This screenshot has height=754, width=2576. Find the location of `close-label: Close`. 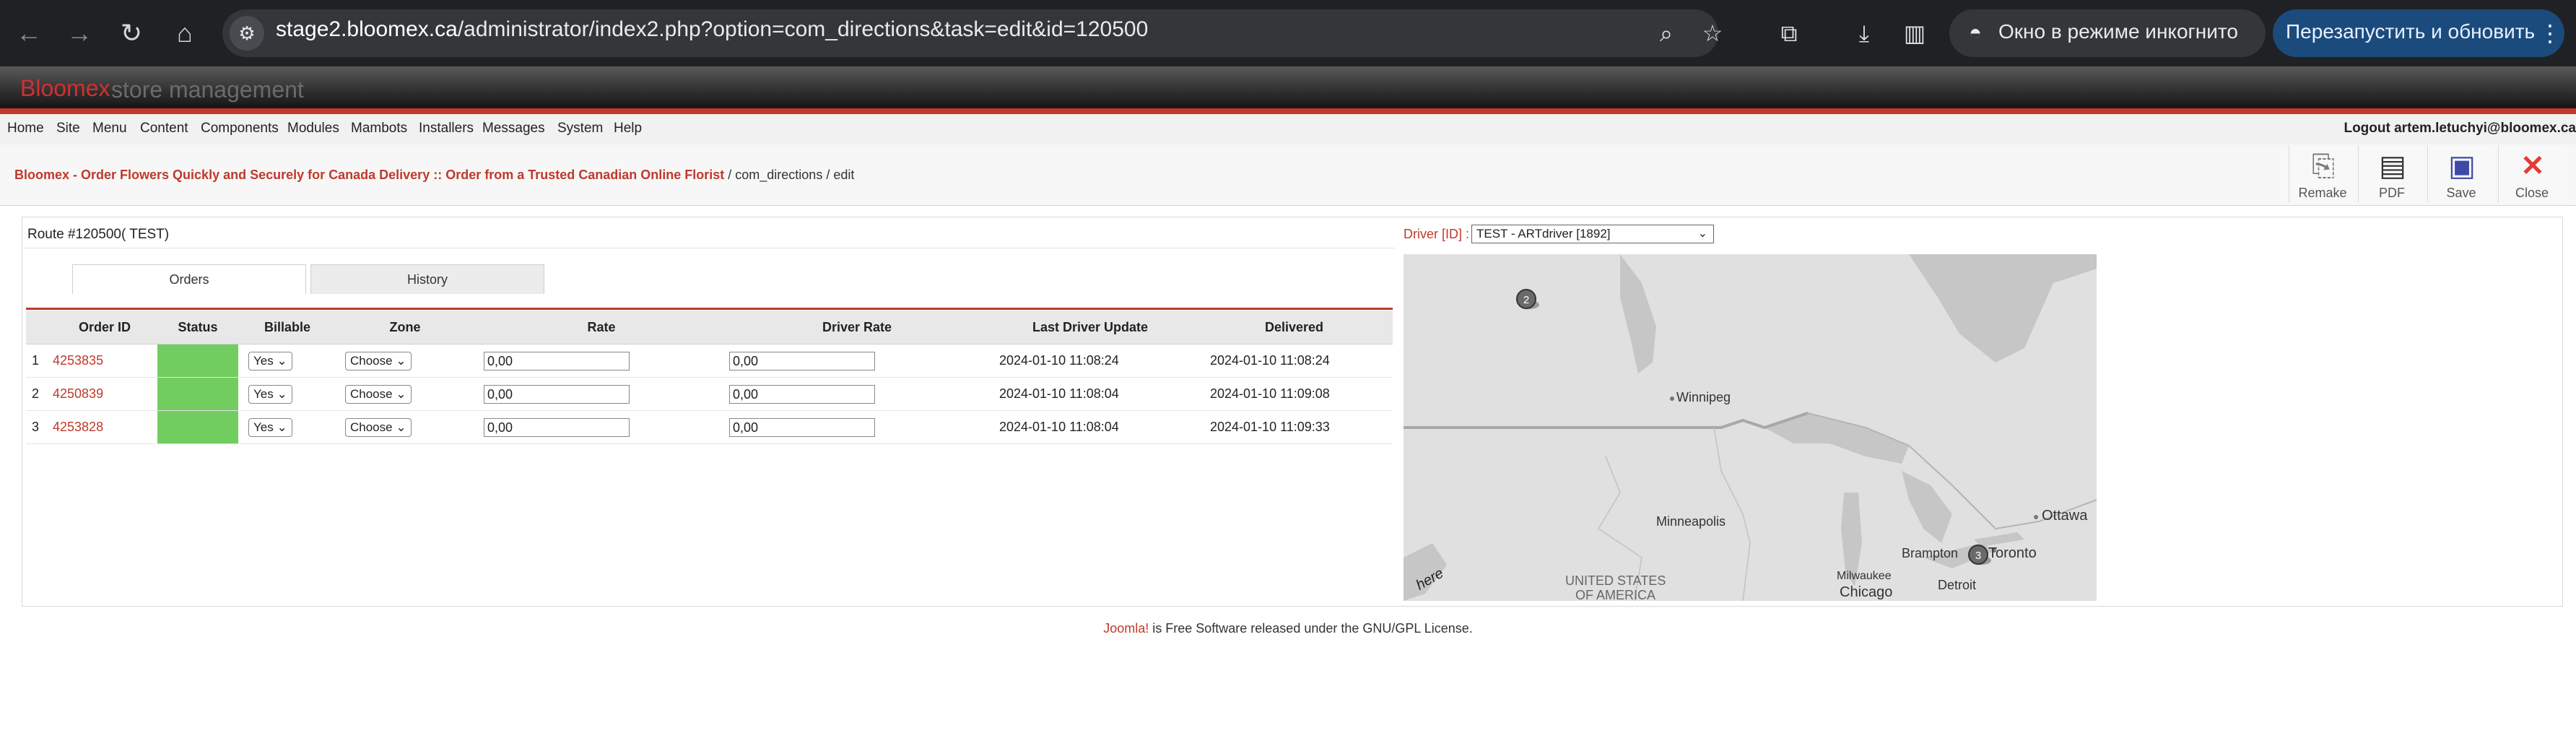

close-label: Close is located at coordinates (2532, 193).